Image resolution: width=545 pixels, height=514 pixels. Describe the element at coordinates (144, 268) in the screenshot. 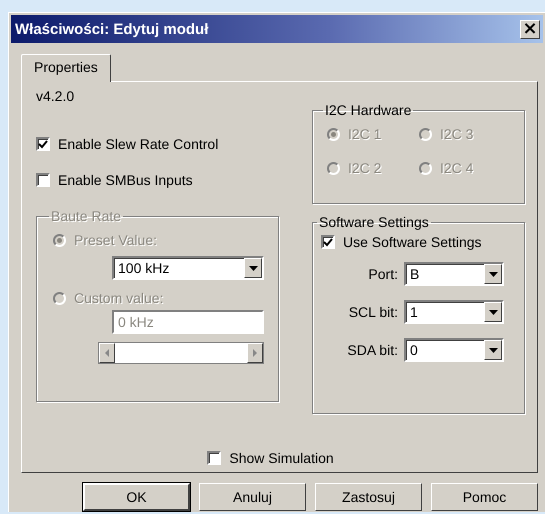

I see `dropdown-value: 100 kHz` at that location.